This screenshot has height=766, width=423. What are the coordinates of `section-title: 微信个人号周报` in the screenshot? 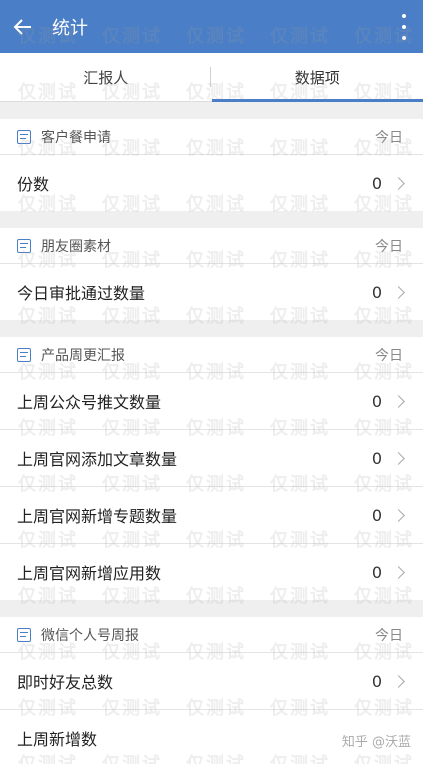 It's located at (208, 635).